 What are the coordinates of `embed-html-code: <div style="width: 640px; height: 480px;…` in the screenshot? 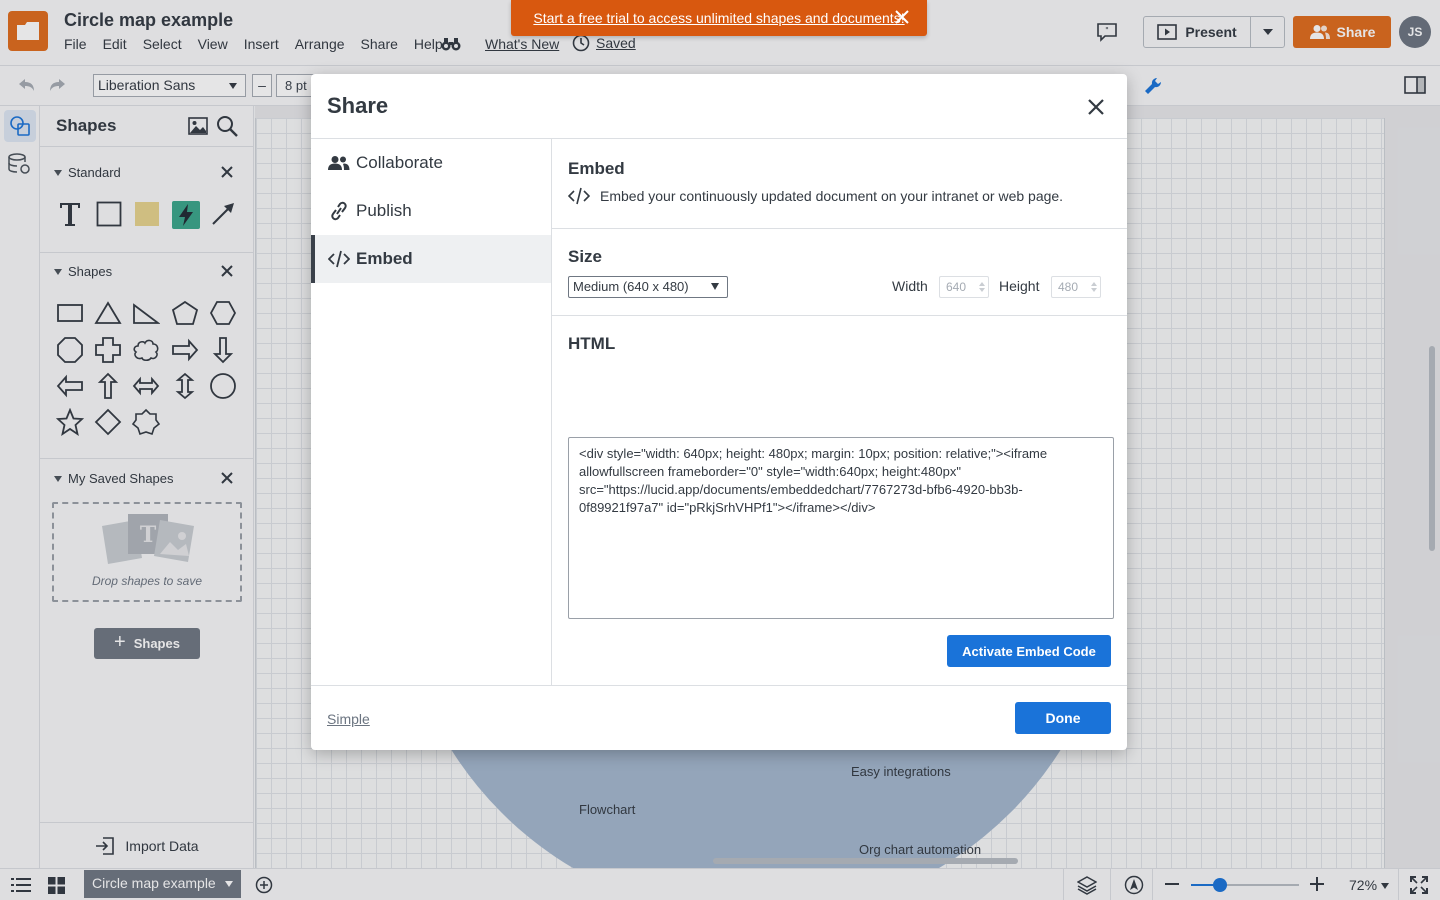 It's located at (841, 528).